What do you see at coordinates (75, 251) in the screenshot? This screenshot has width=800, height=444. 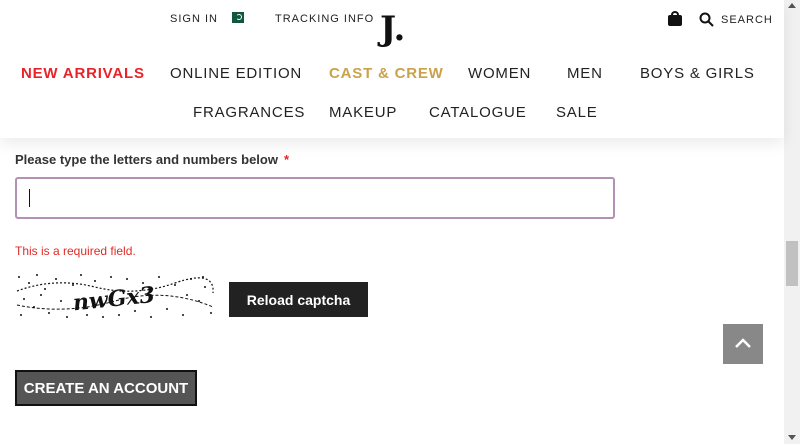 I see `captcha-error-message: This is a required field.` at bounding box center [75, 251].